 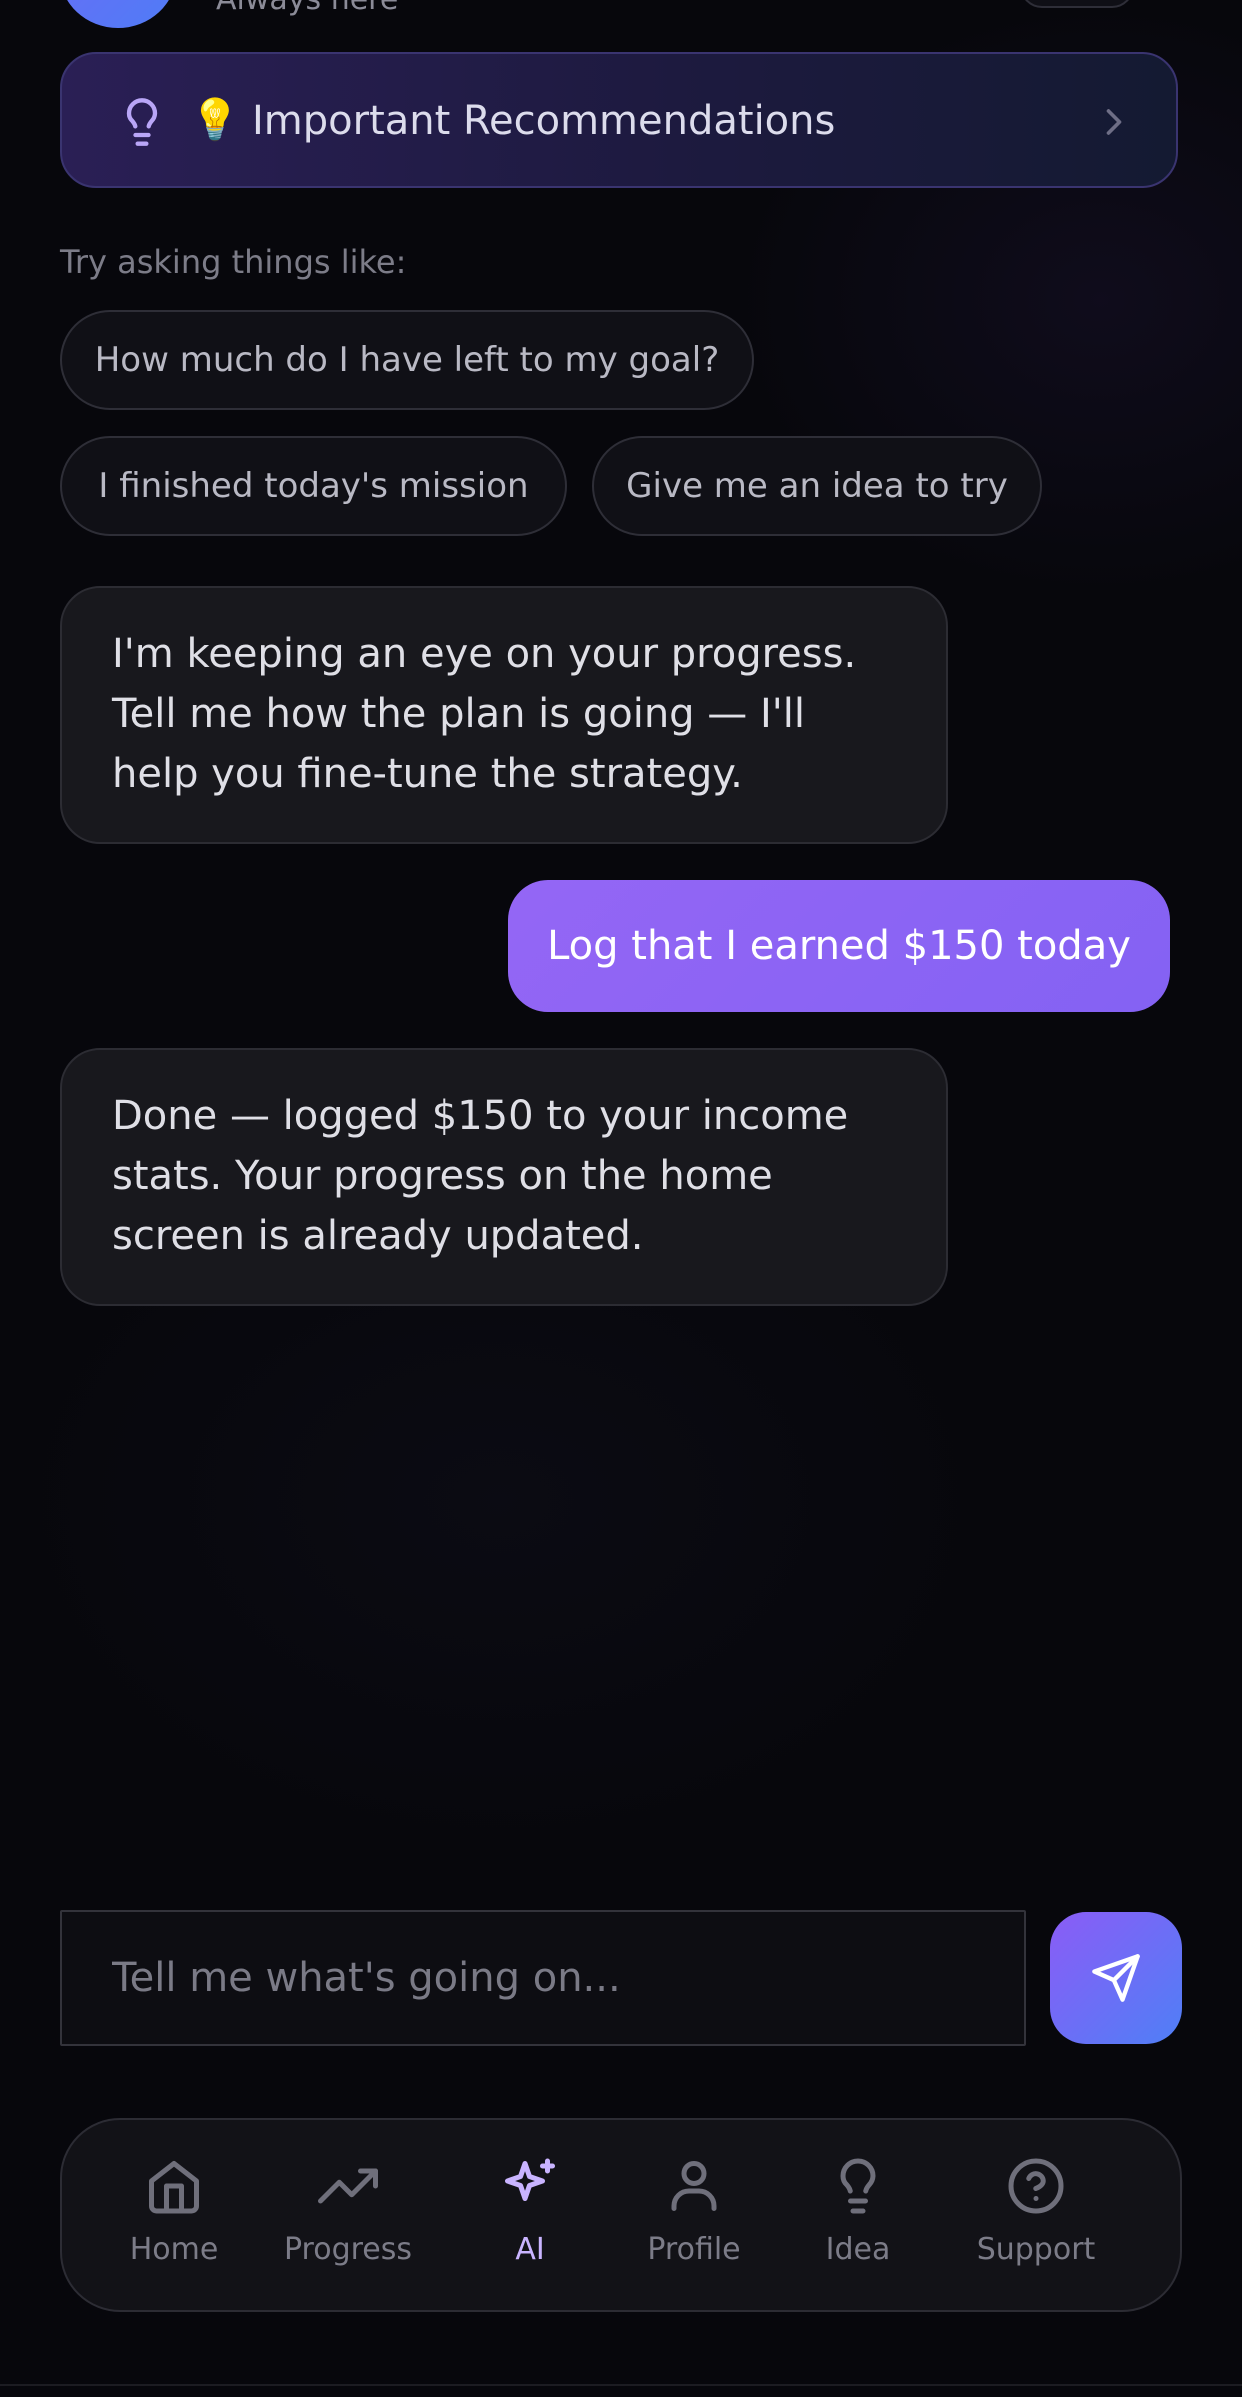 I want to click on suggestions-hint: Try asking things like:, so click(x=233, y=262).